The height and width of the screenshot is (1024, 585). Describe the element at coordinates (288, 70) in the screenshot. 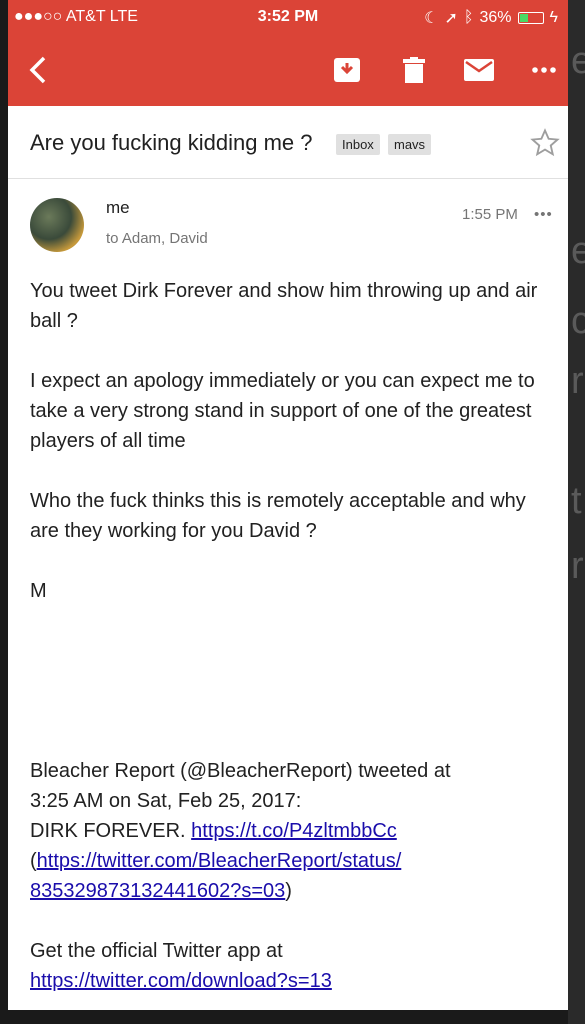

I see `toolbar` at that location.